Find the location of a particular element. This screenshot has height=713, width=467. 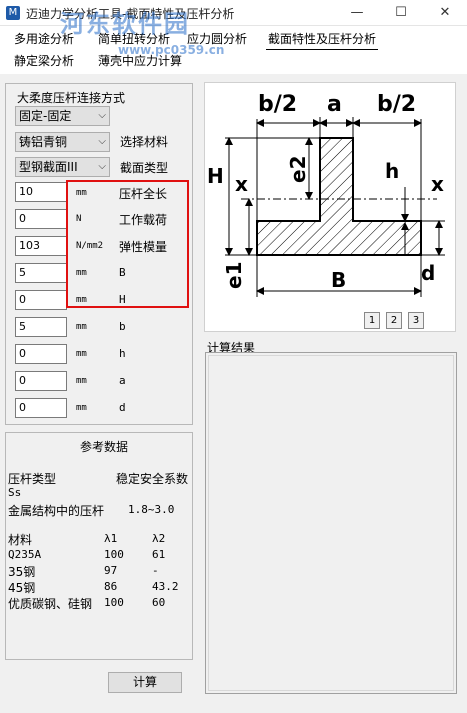

B-input: 5 is located at coordinates (41, 273).